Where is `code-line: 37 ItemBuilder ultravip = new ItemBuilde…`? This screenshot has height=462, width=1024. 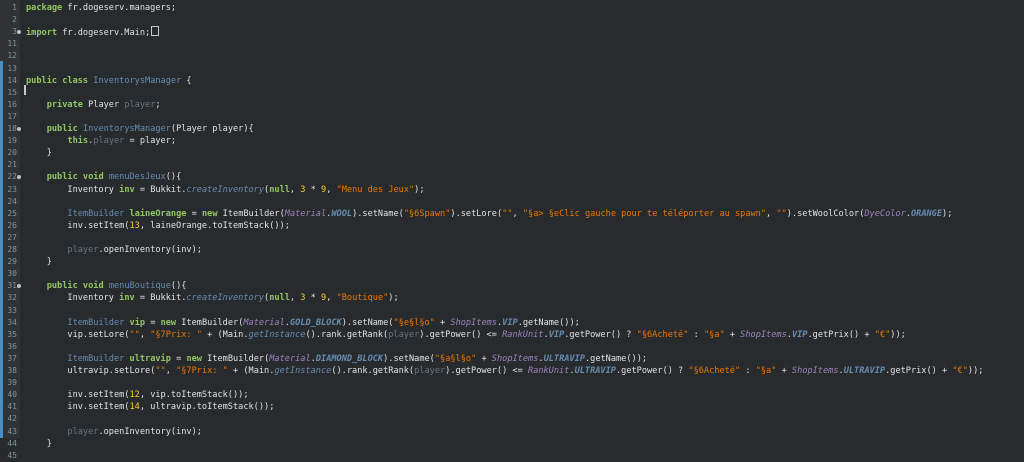
code-line: 37 ItemBuilder ultravip = new ItemBuilde… is located at coordinates (512, 359).